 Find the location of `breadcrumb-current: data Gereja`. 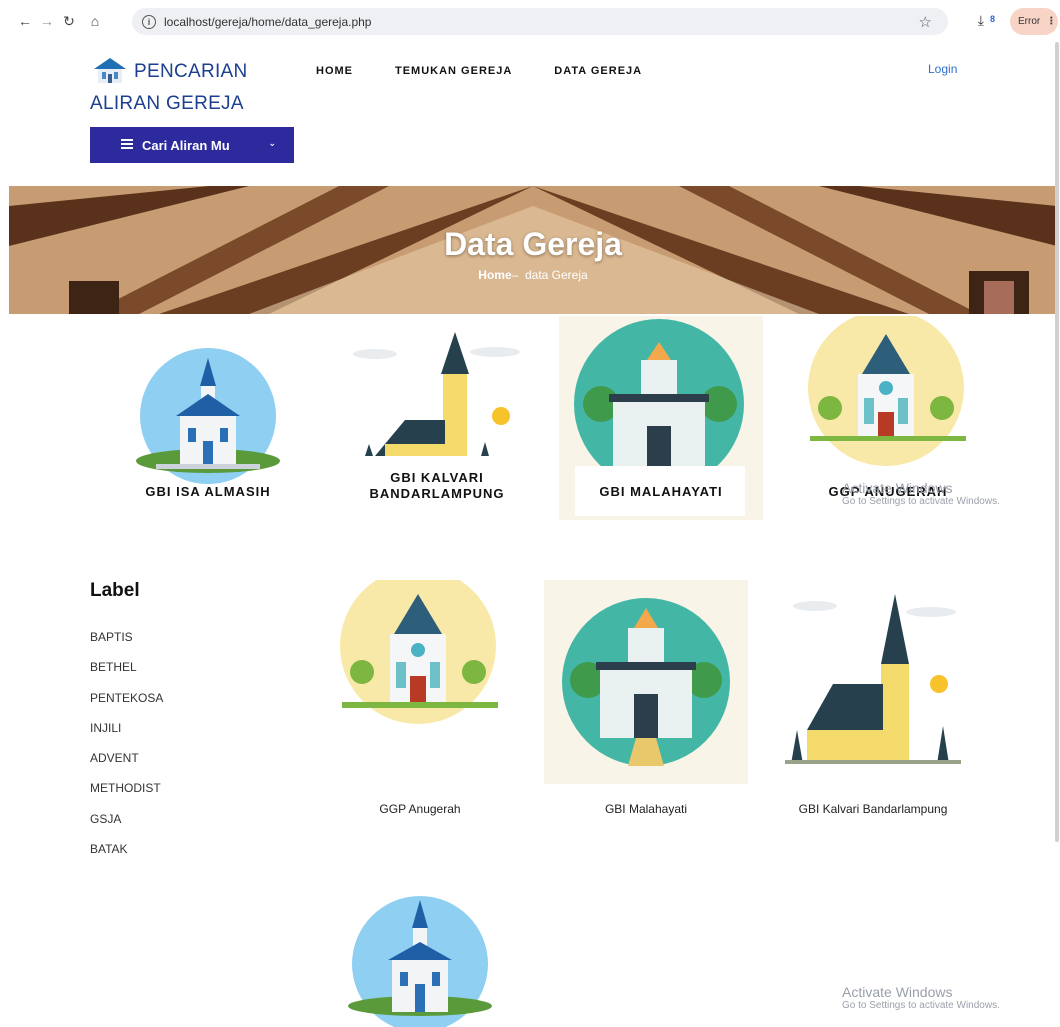

breadcrumb-current: data Gereja is located at coordinates (556, 275).